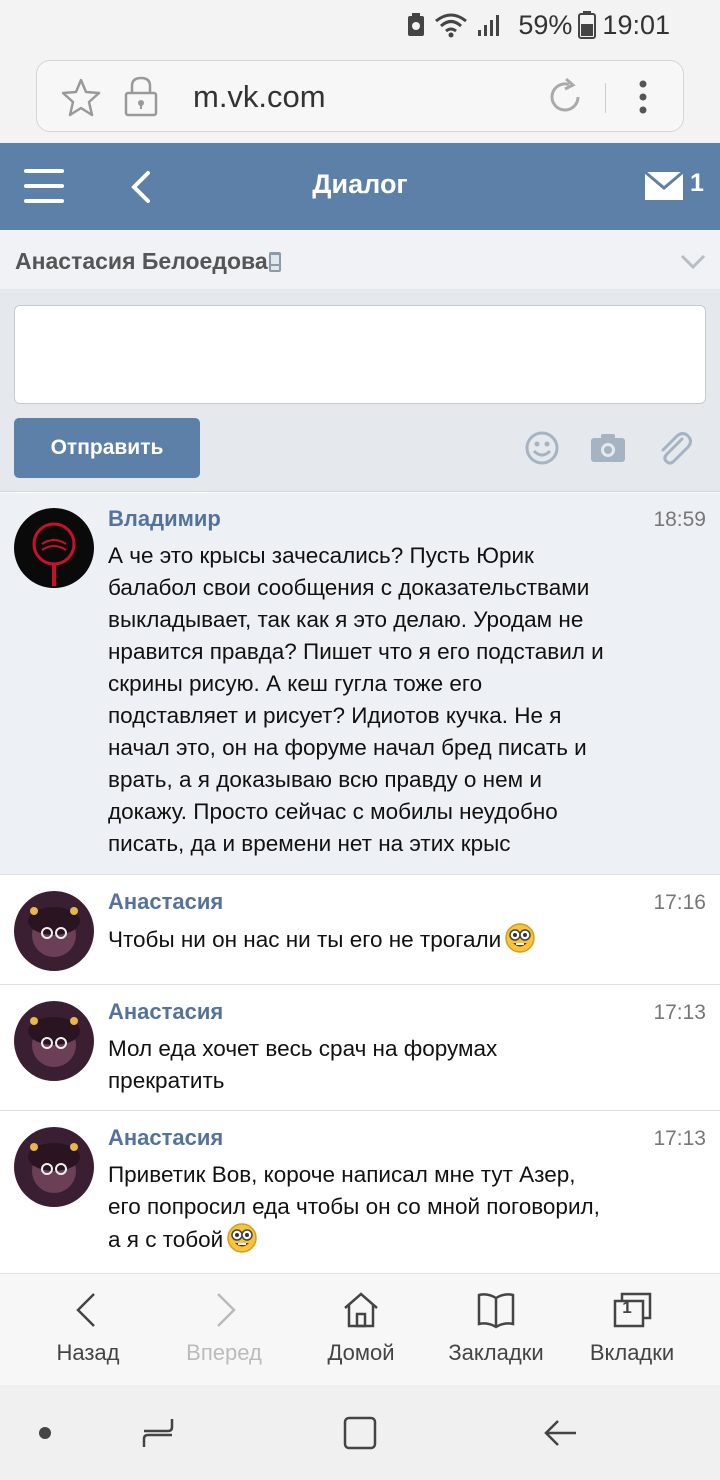 Image resolution: width=720 pixels, height=1480 pixels. I want to click on mobile-icon, so click(275, 262).